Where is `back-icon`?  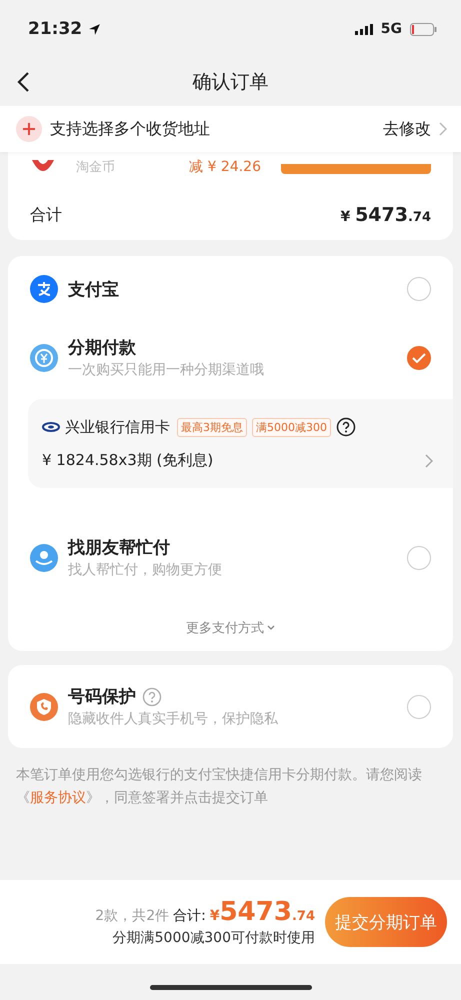 back-icon is located at coordinates (23, 82).